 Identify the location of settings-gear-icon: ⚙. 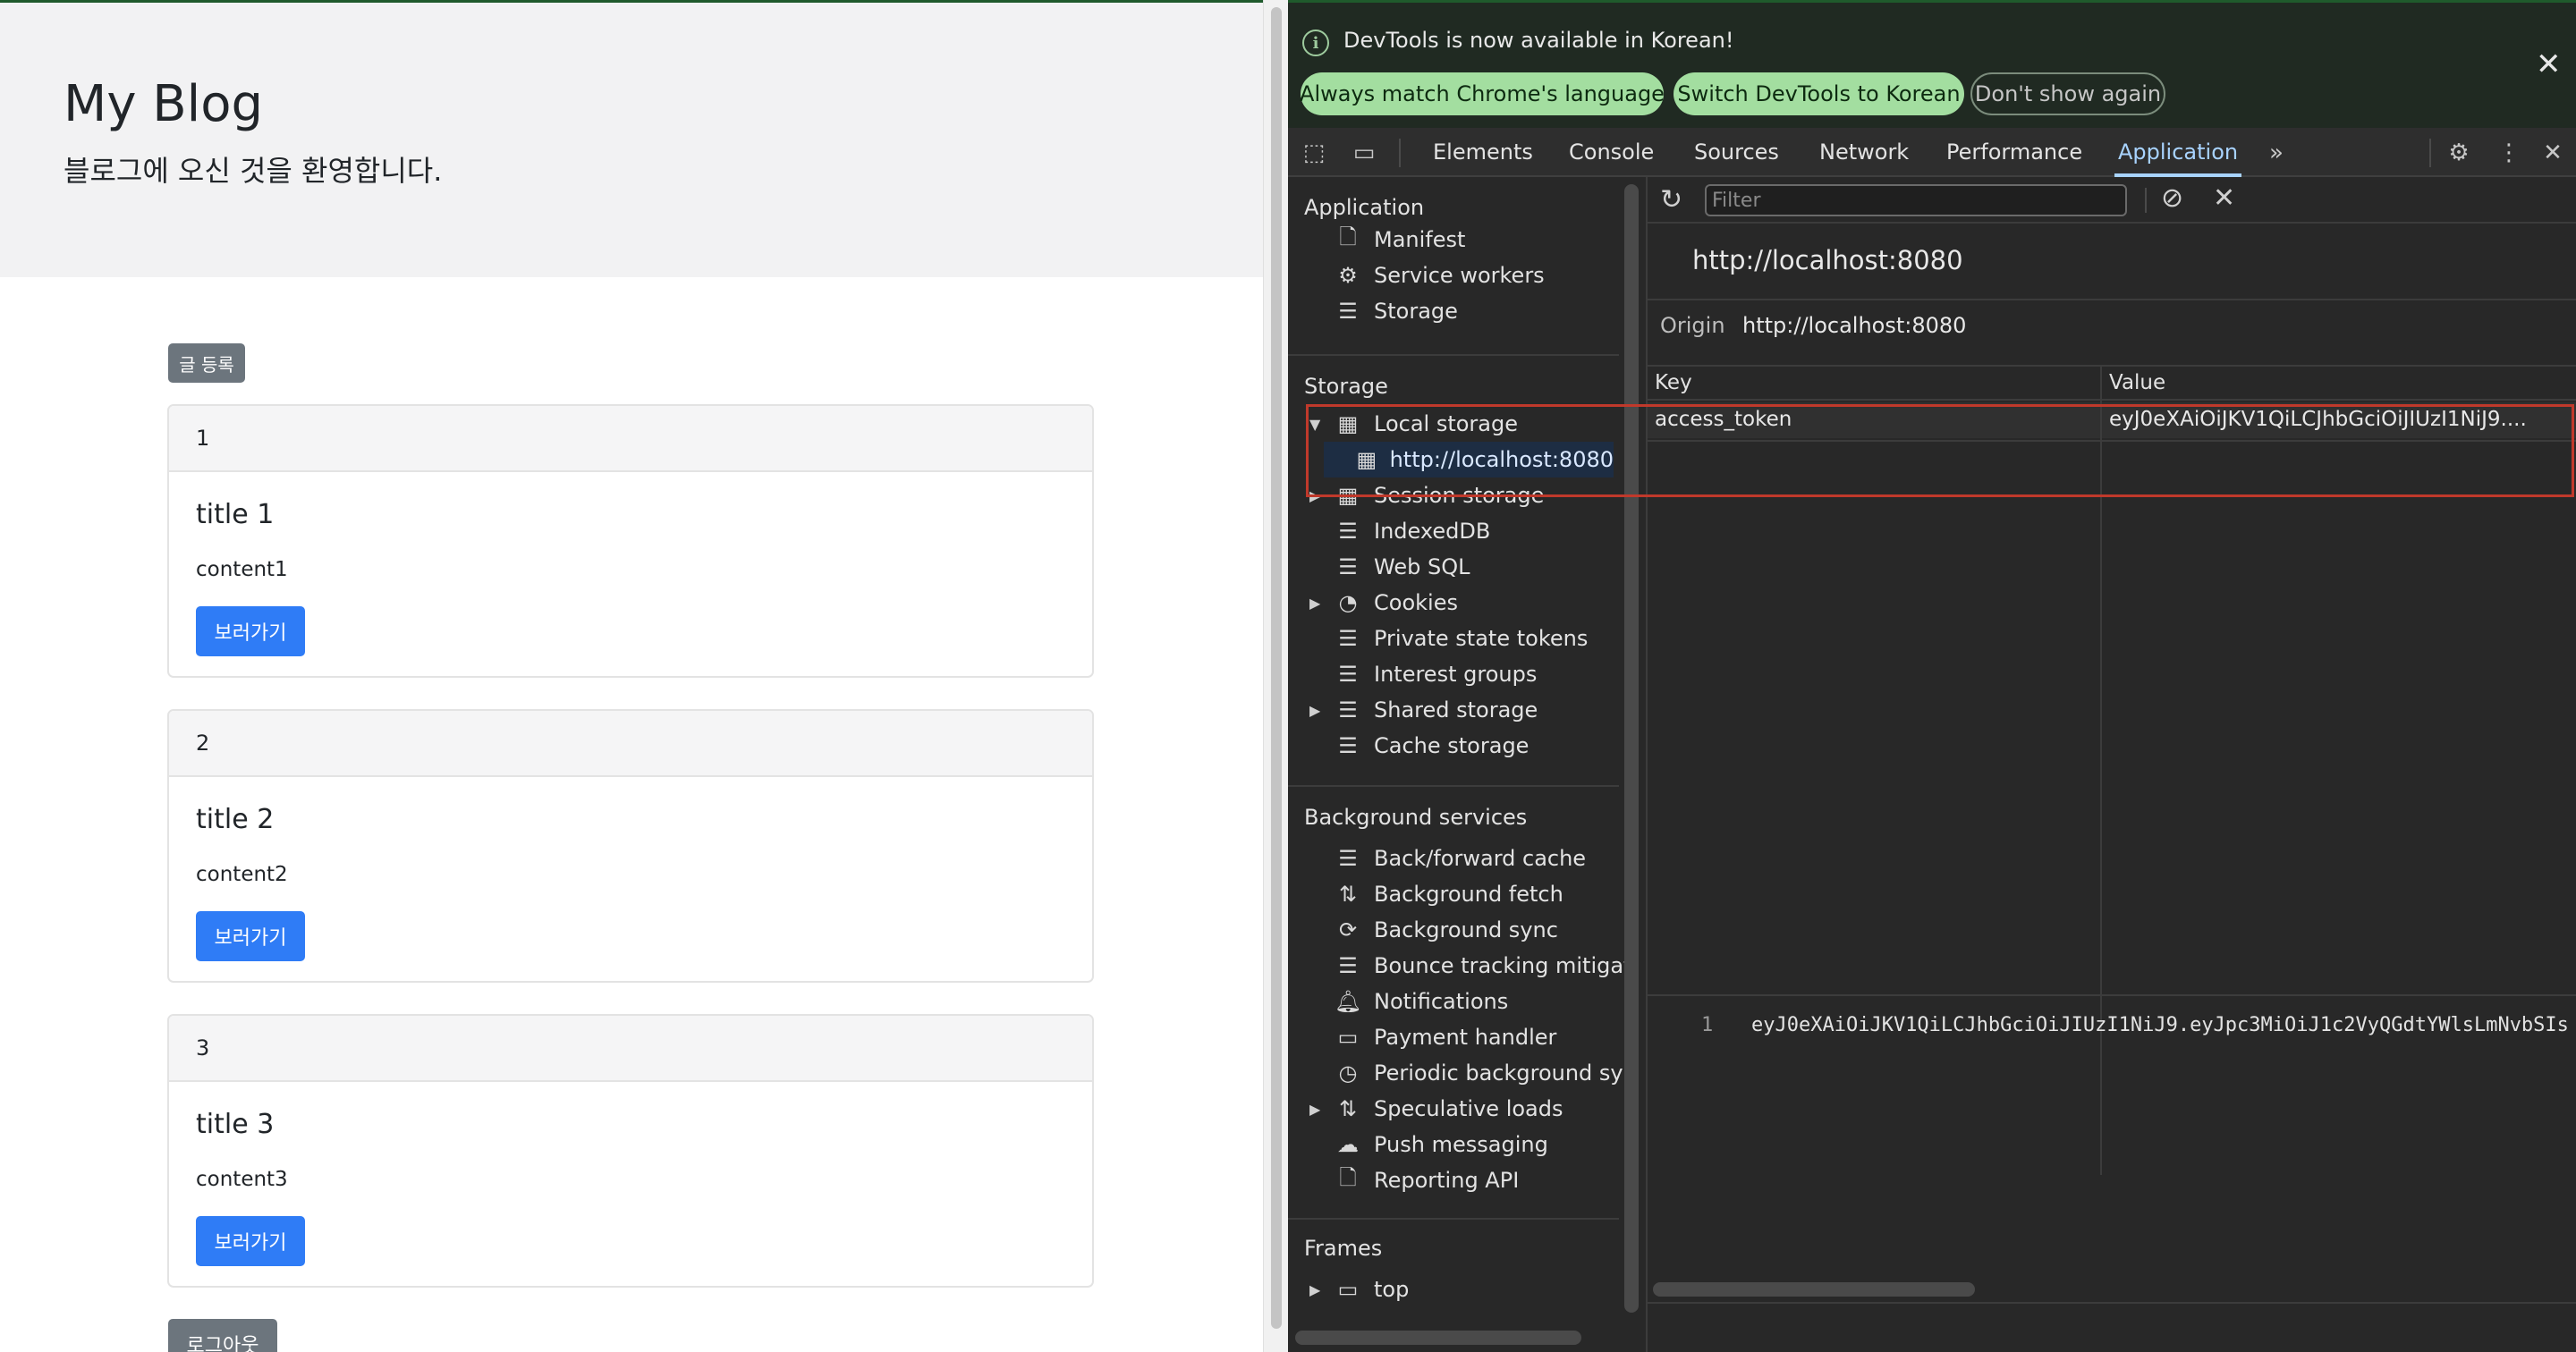
(2458, 152).